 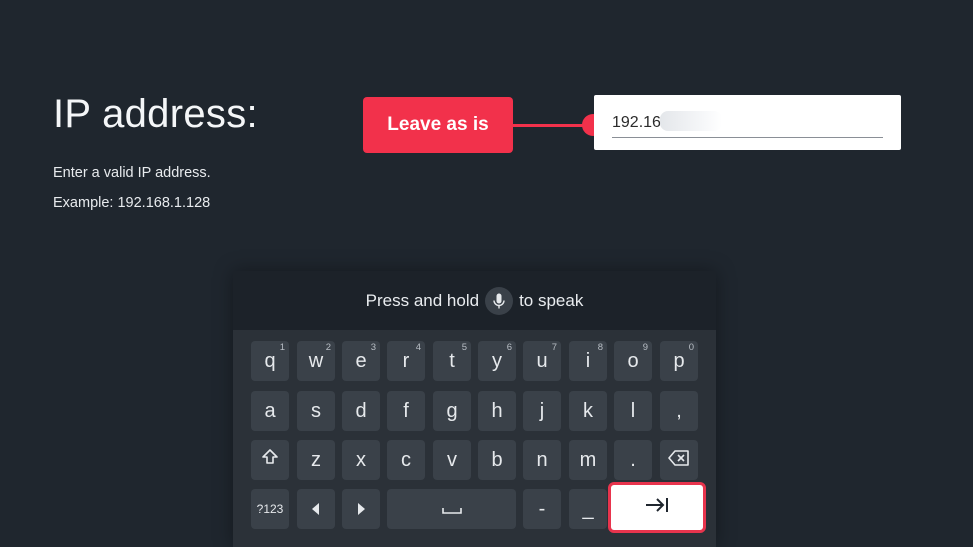 I want to click on key-label: z, so click(x=316, y=459).